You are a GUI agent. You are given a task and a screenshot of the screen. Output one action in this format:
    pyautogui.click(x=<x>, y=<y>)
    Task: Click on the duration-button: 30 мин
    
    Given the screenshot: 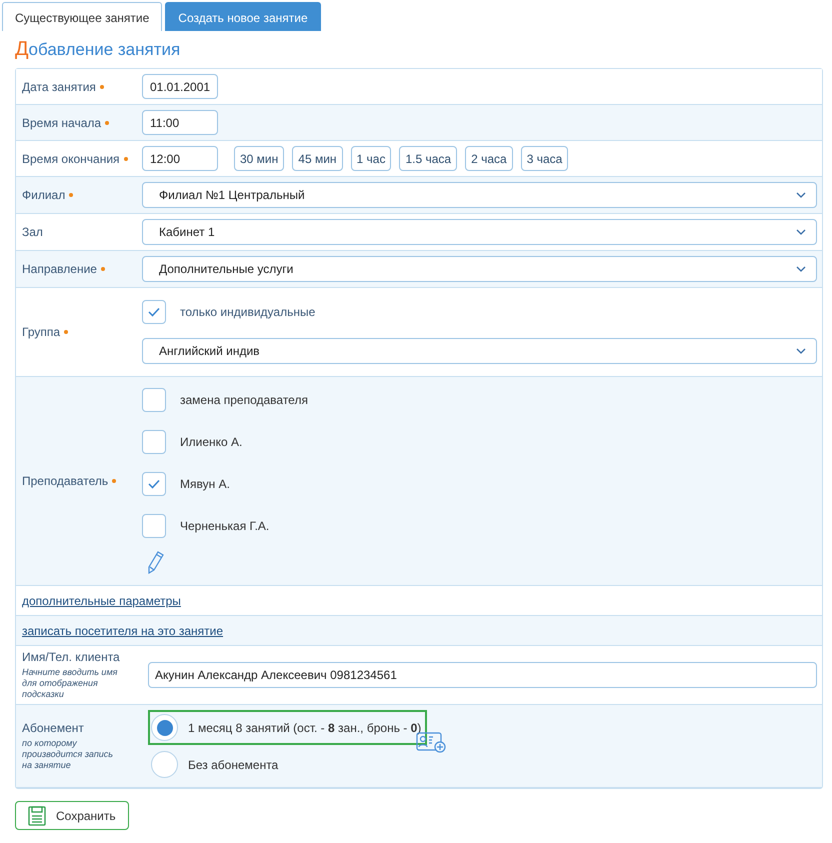 What is the action you would take?
    pyautogui.click(x=259, y=158)
    